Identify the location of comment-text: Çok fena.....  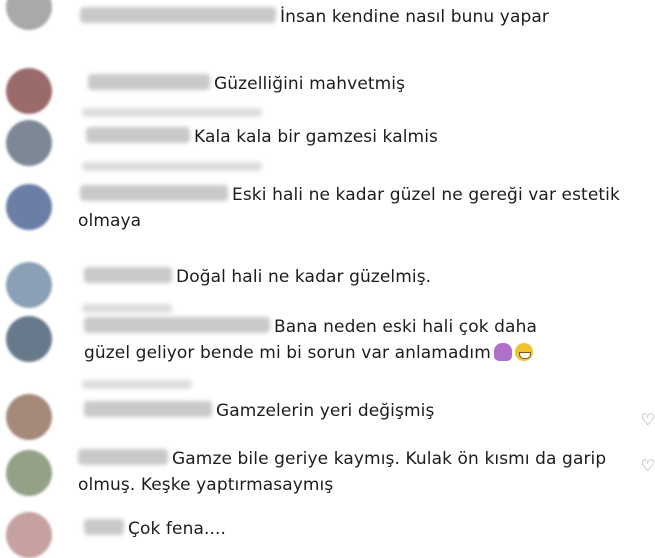
(177, 529).